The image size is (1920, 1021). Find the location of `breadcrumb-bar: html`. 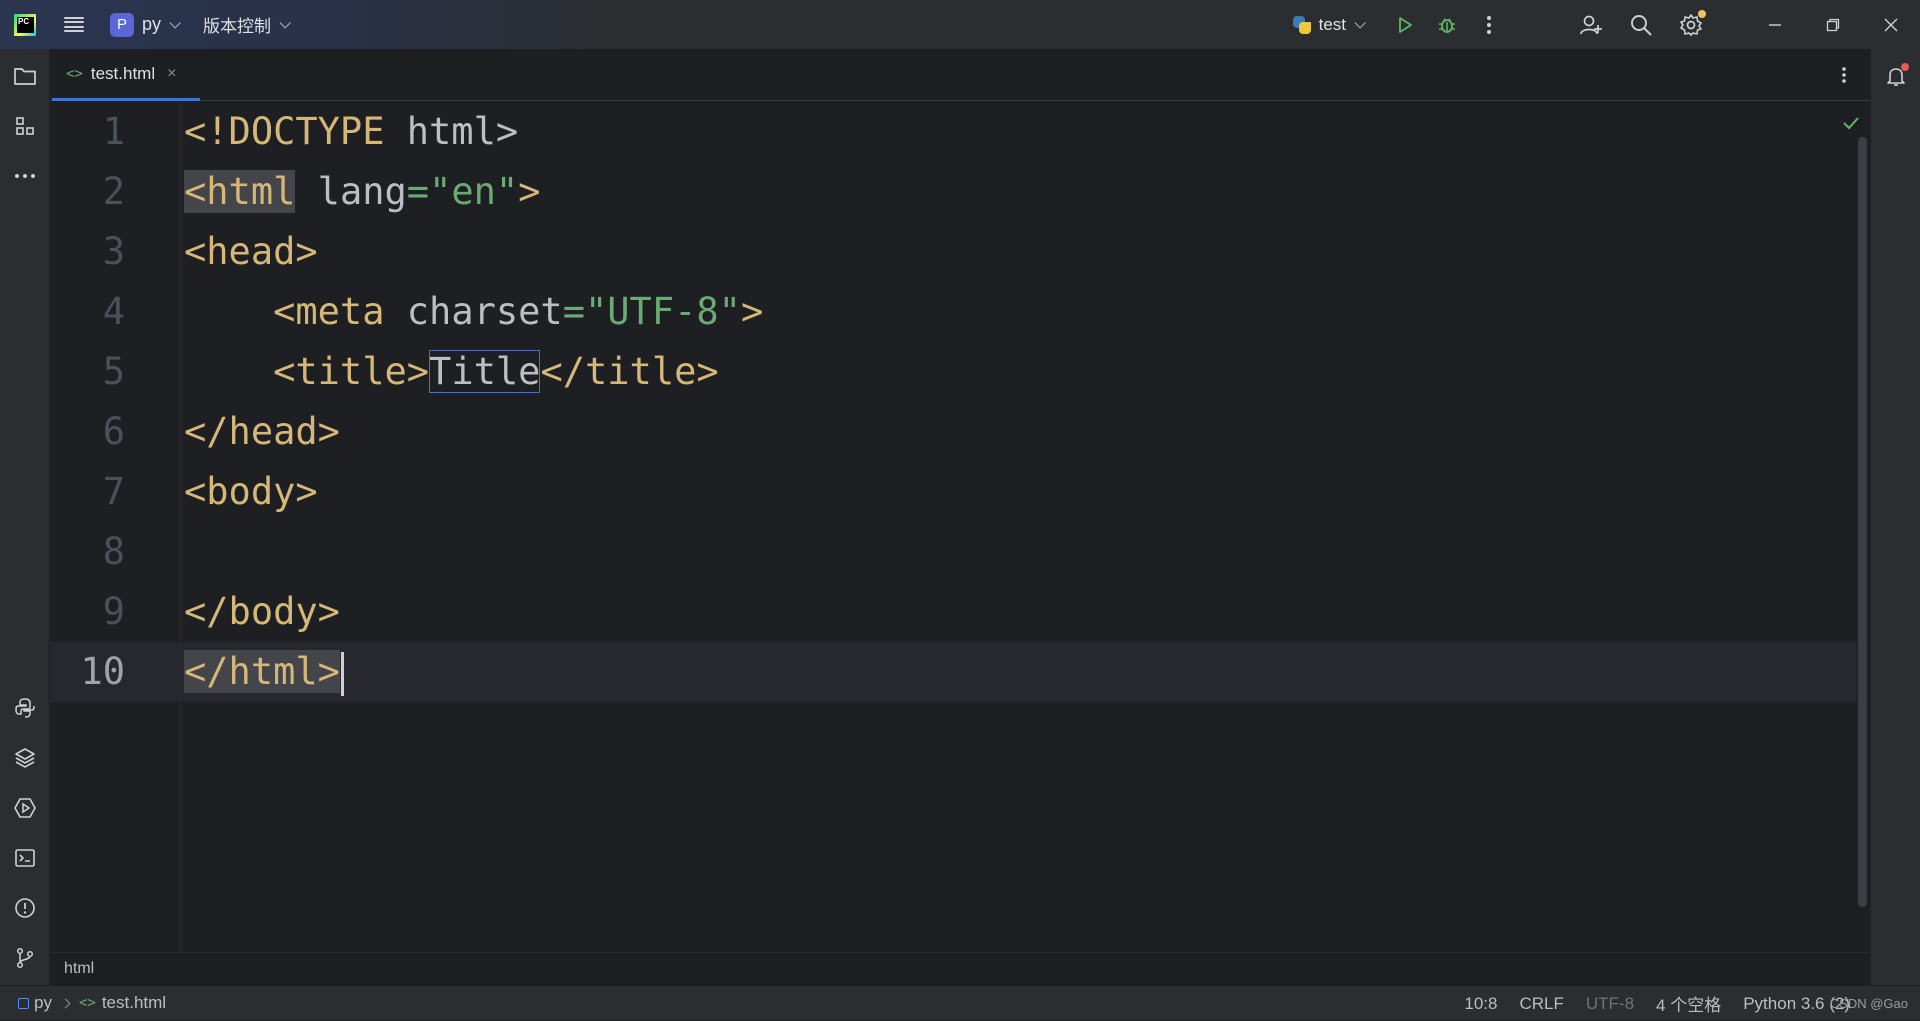

breadcrumb-bar: html is located at coordinates (960, 968).